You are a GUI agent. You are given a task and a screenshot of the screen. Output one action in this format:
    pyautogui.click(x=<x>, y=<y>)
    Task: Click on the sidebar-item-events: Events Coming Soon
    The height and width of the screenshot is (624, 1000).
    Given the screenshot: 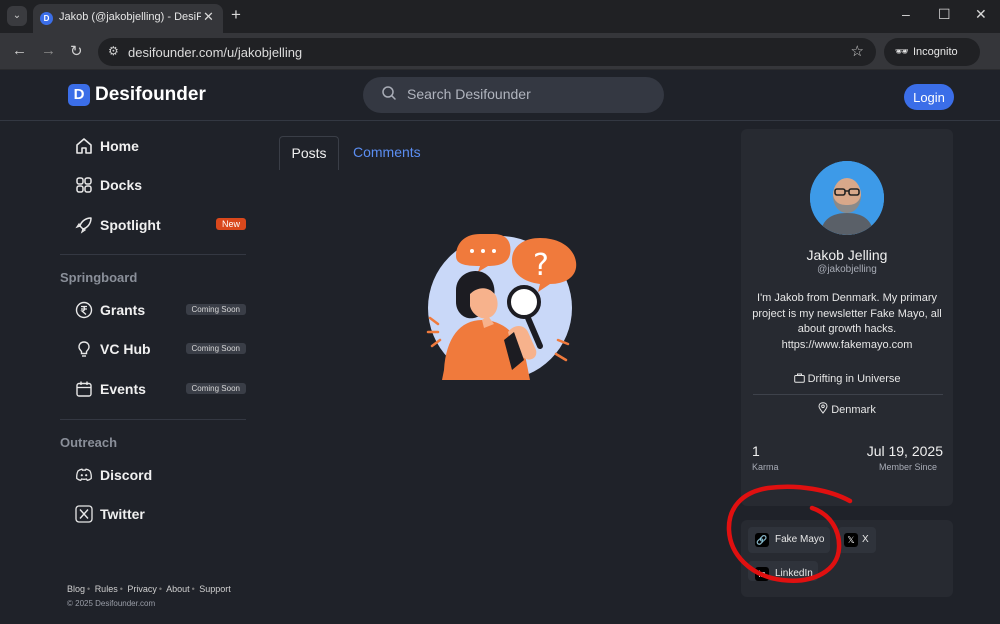 What is the action you would take?
    pyautogui.click(x=162, y=390)
    